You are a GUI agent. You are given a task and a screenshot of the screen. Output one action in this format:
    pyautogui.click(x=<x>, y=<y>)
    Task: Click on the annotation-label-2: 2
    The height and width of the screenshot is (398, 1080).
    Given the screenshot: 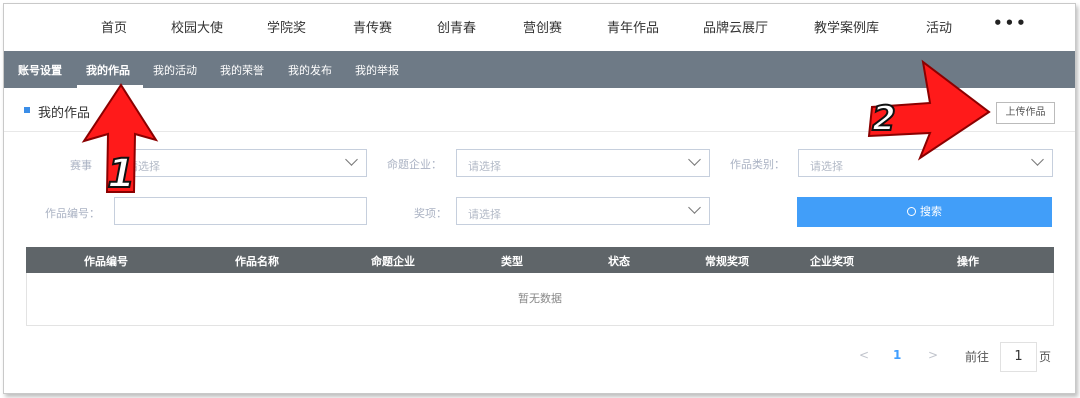 What is the action you would take?
    pyautogui.click(x=884, y=119)
    